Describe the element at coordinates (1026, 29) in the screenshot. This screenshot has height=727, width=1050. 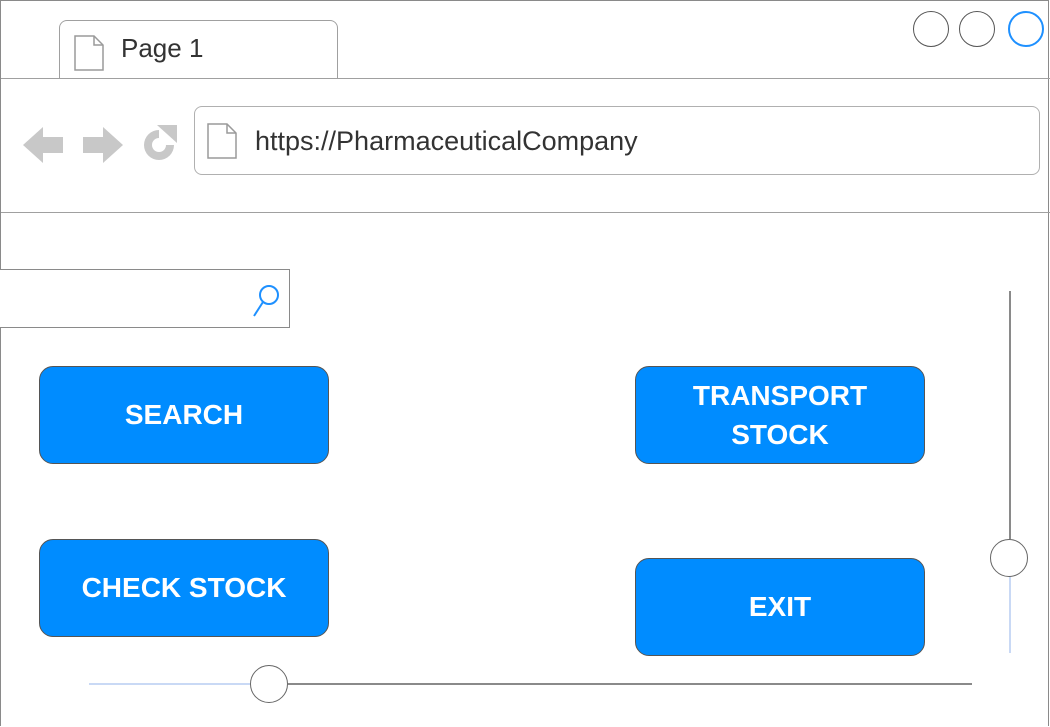
I see `close-window-button` at that location.